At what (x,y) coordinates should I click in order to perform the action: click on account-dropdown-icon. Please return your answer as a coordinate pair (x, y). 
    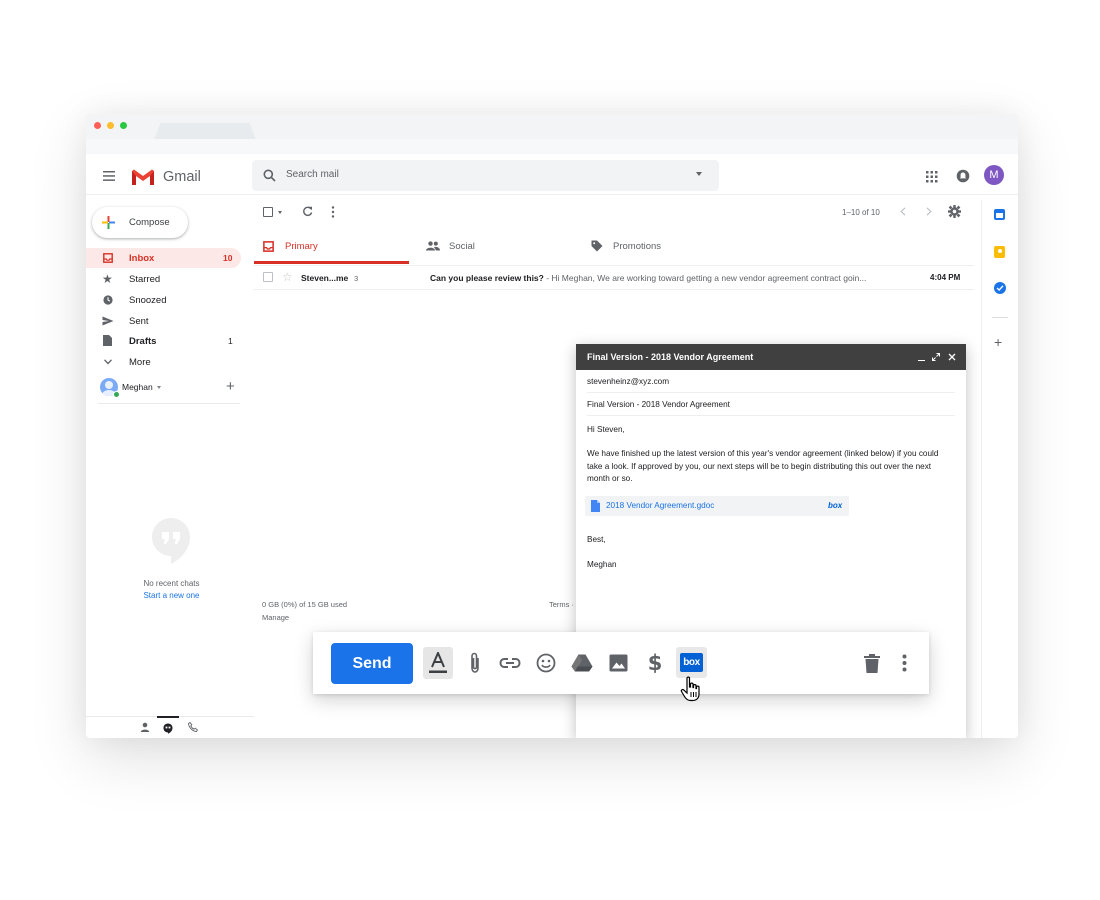
    Looking at the image, I should click on (159, 387).